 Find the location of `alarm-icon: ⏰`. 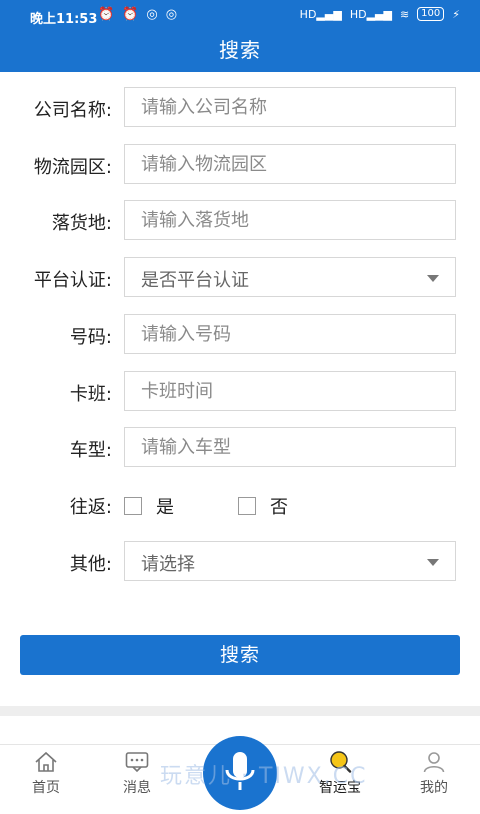

alarm-icon: ⏰ is located at coordinates (130, 14).